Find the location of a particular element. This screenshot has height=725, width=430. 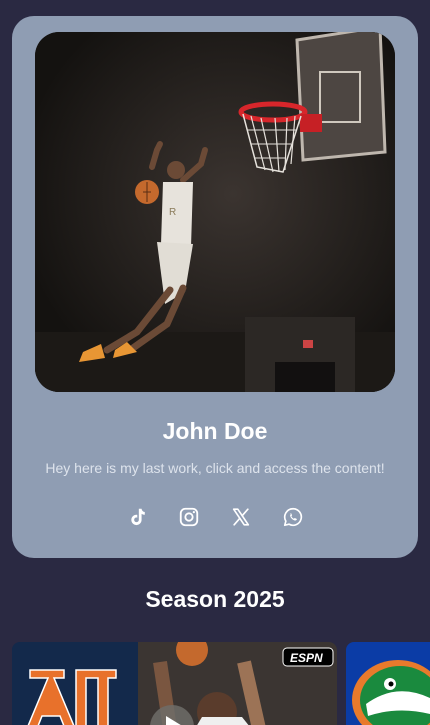

whatsapp-link is located at coordinates (293, 517).